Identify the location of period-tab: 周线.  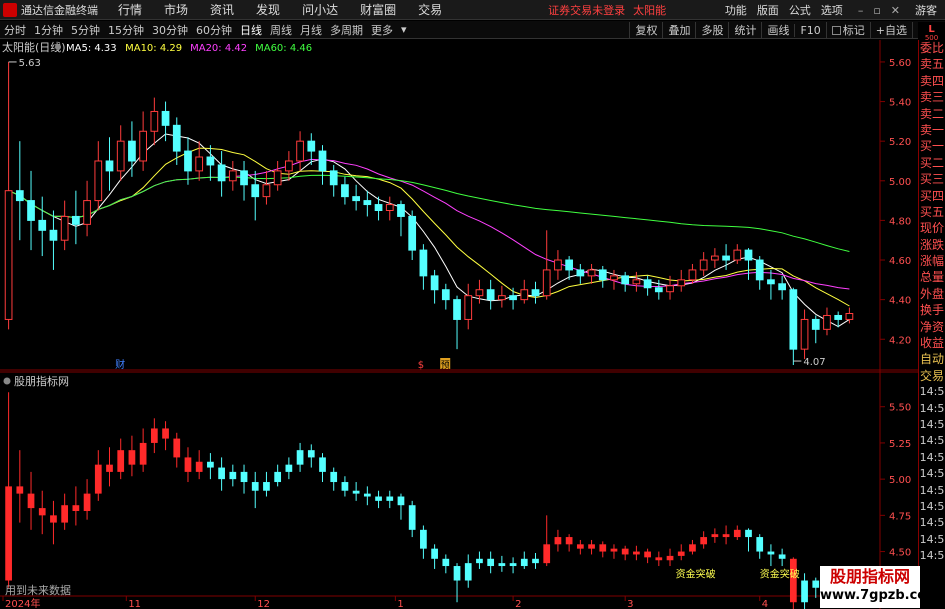
(281, 30).